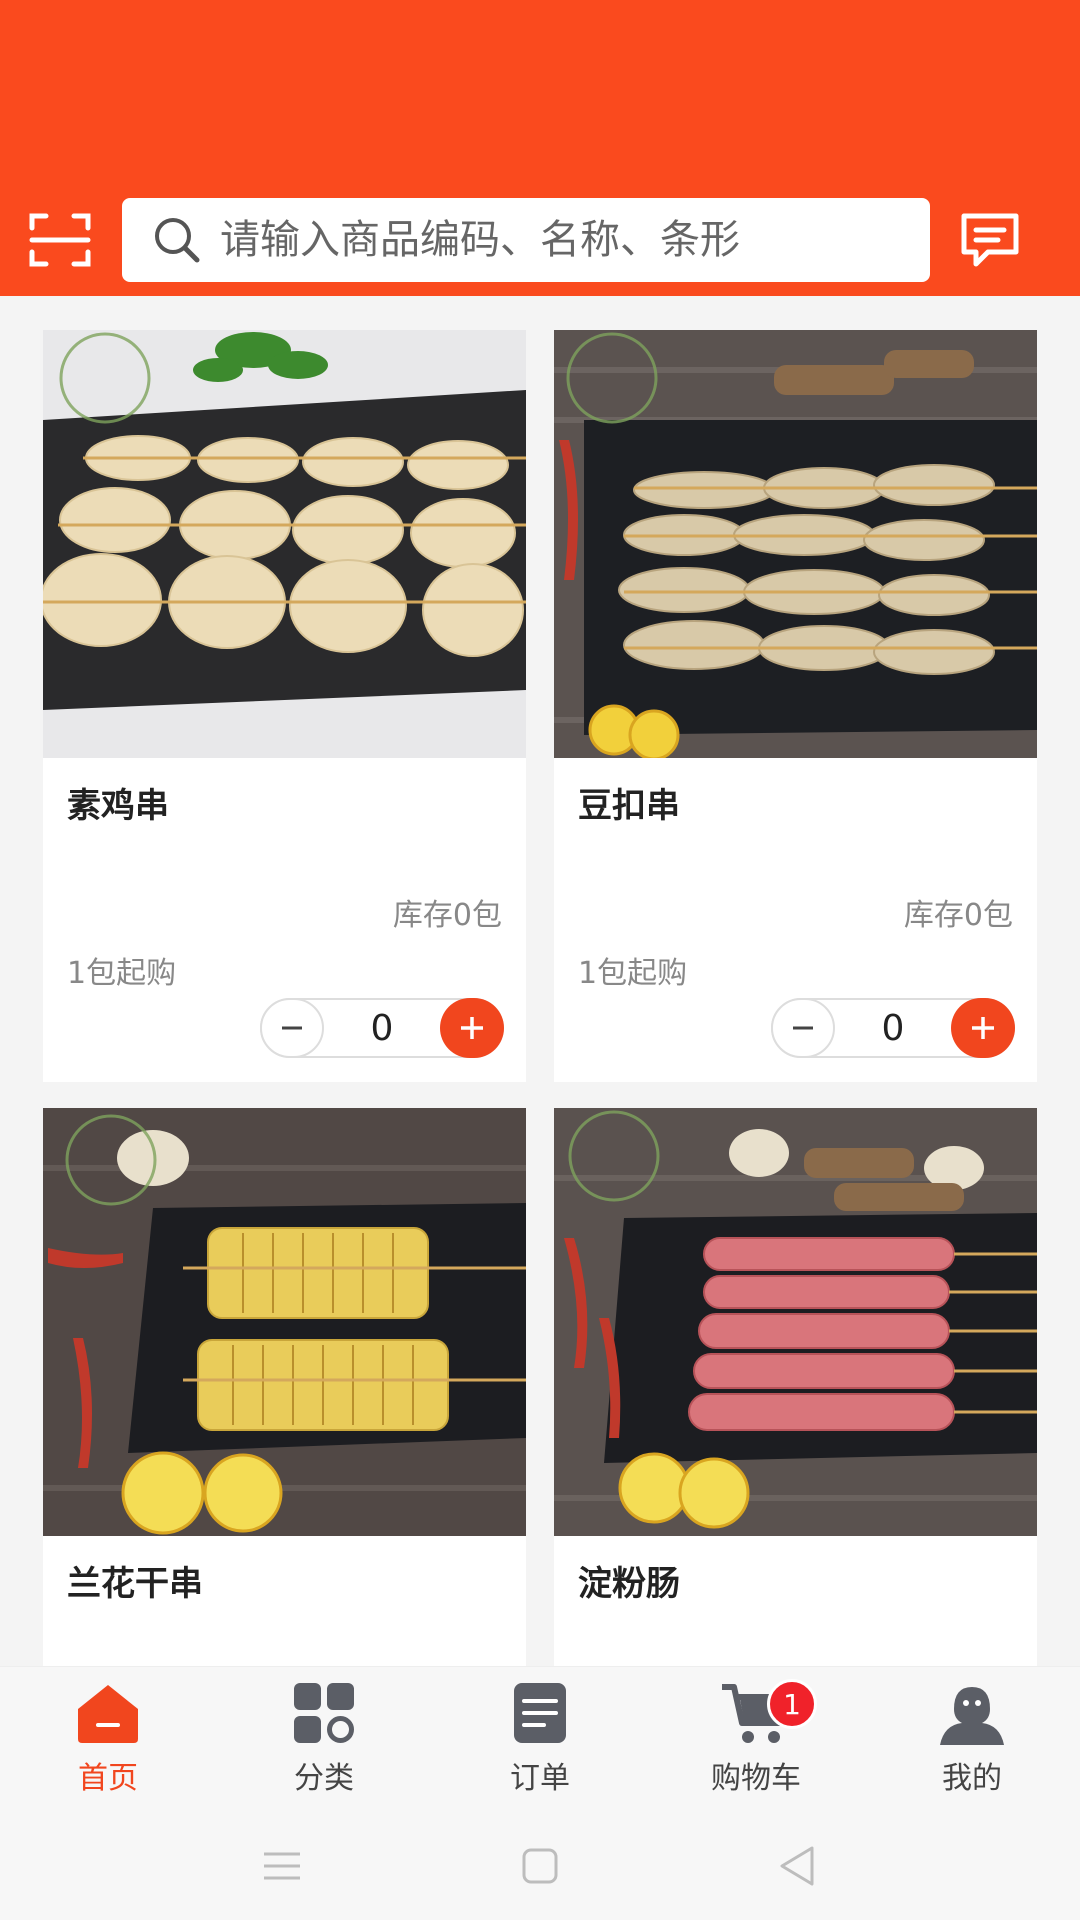 The image size is (1080, 1920). I want to click on back-system-button, so click(798, 1866).